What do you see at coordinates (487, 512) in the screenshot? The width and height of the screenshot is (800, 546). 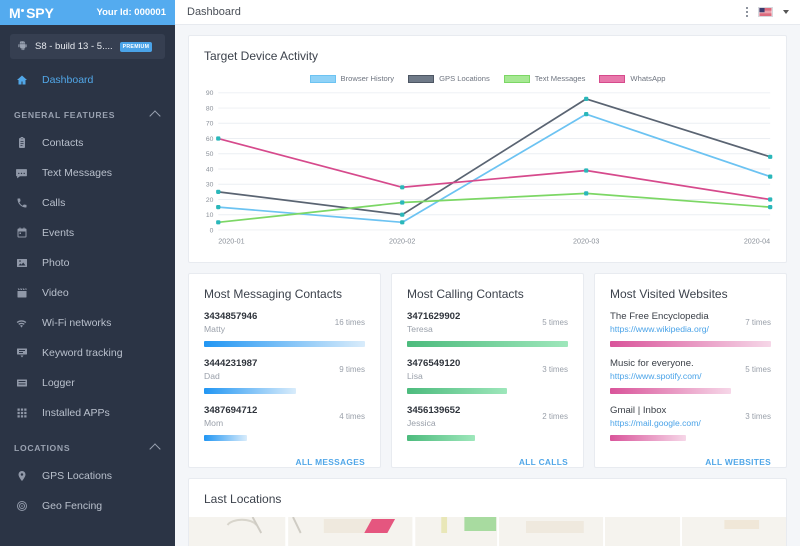 I see `last-locations-card: Last Locations` at bounding box center [487, 512].